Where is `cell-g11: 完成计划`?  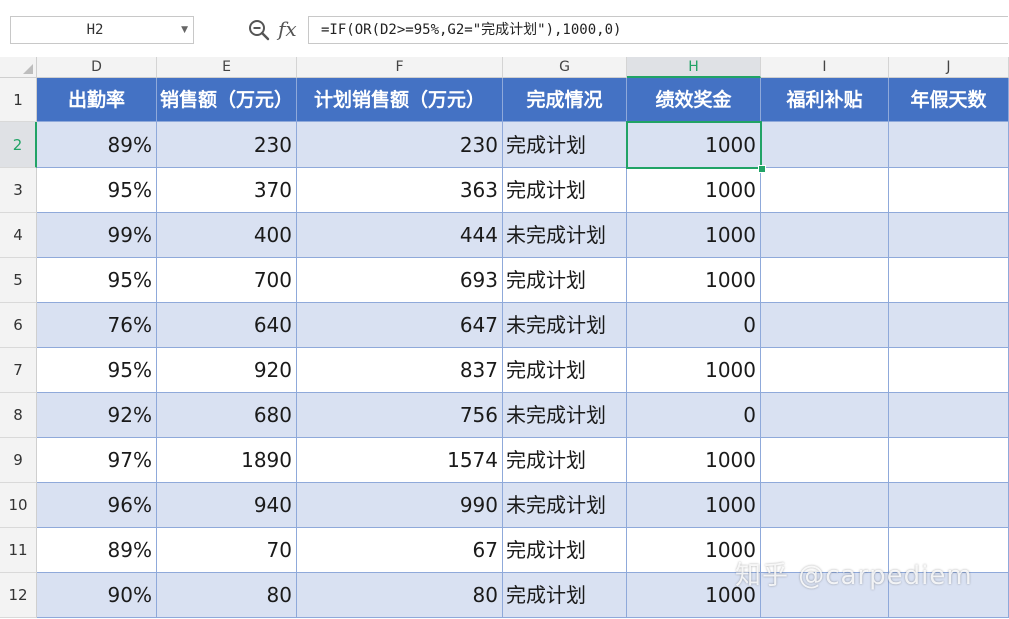
cell-g11: 完成计划 is located at coordinates (565, 550).